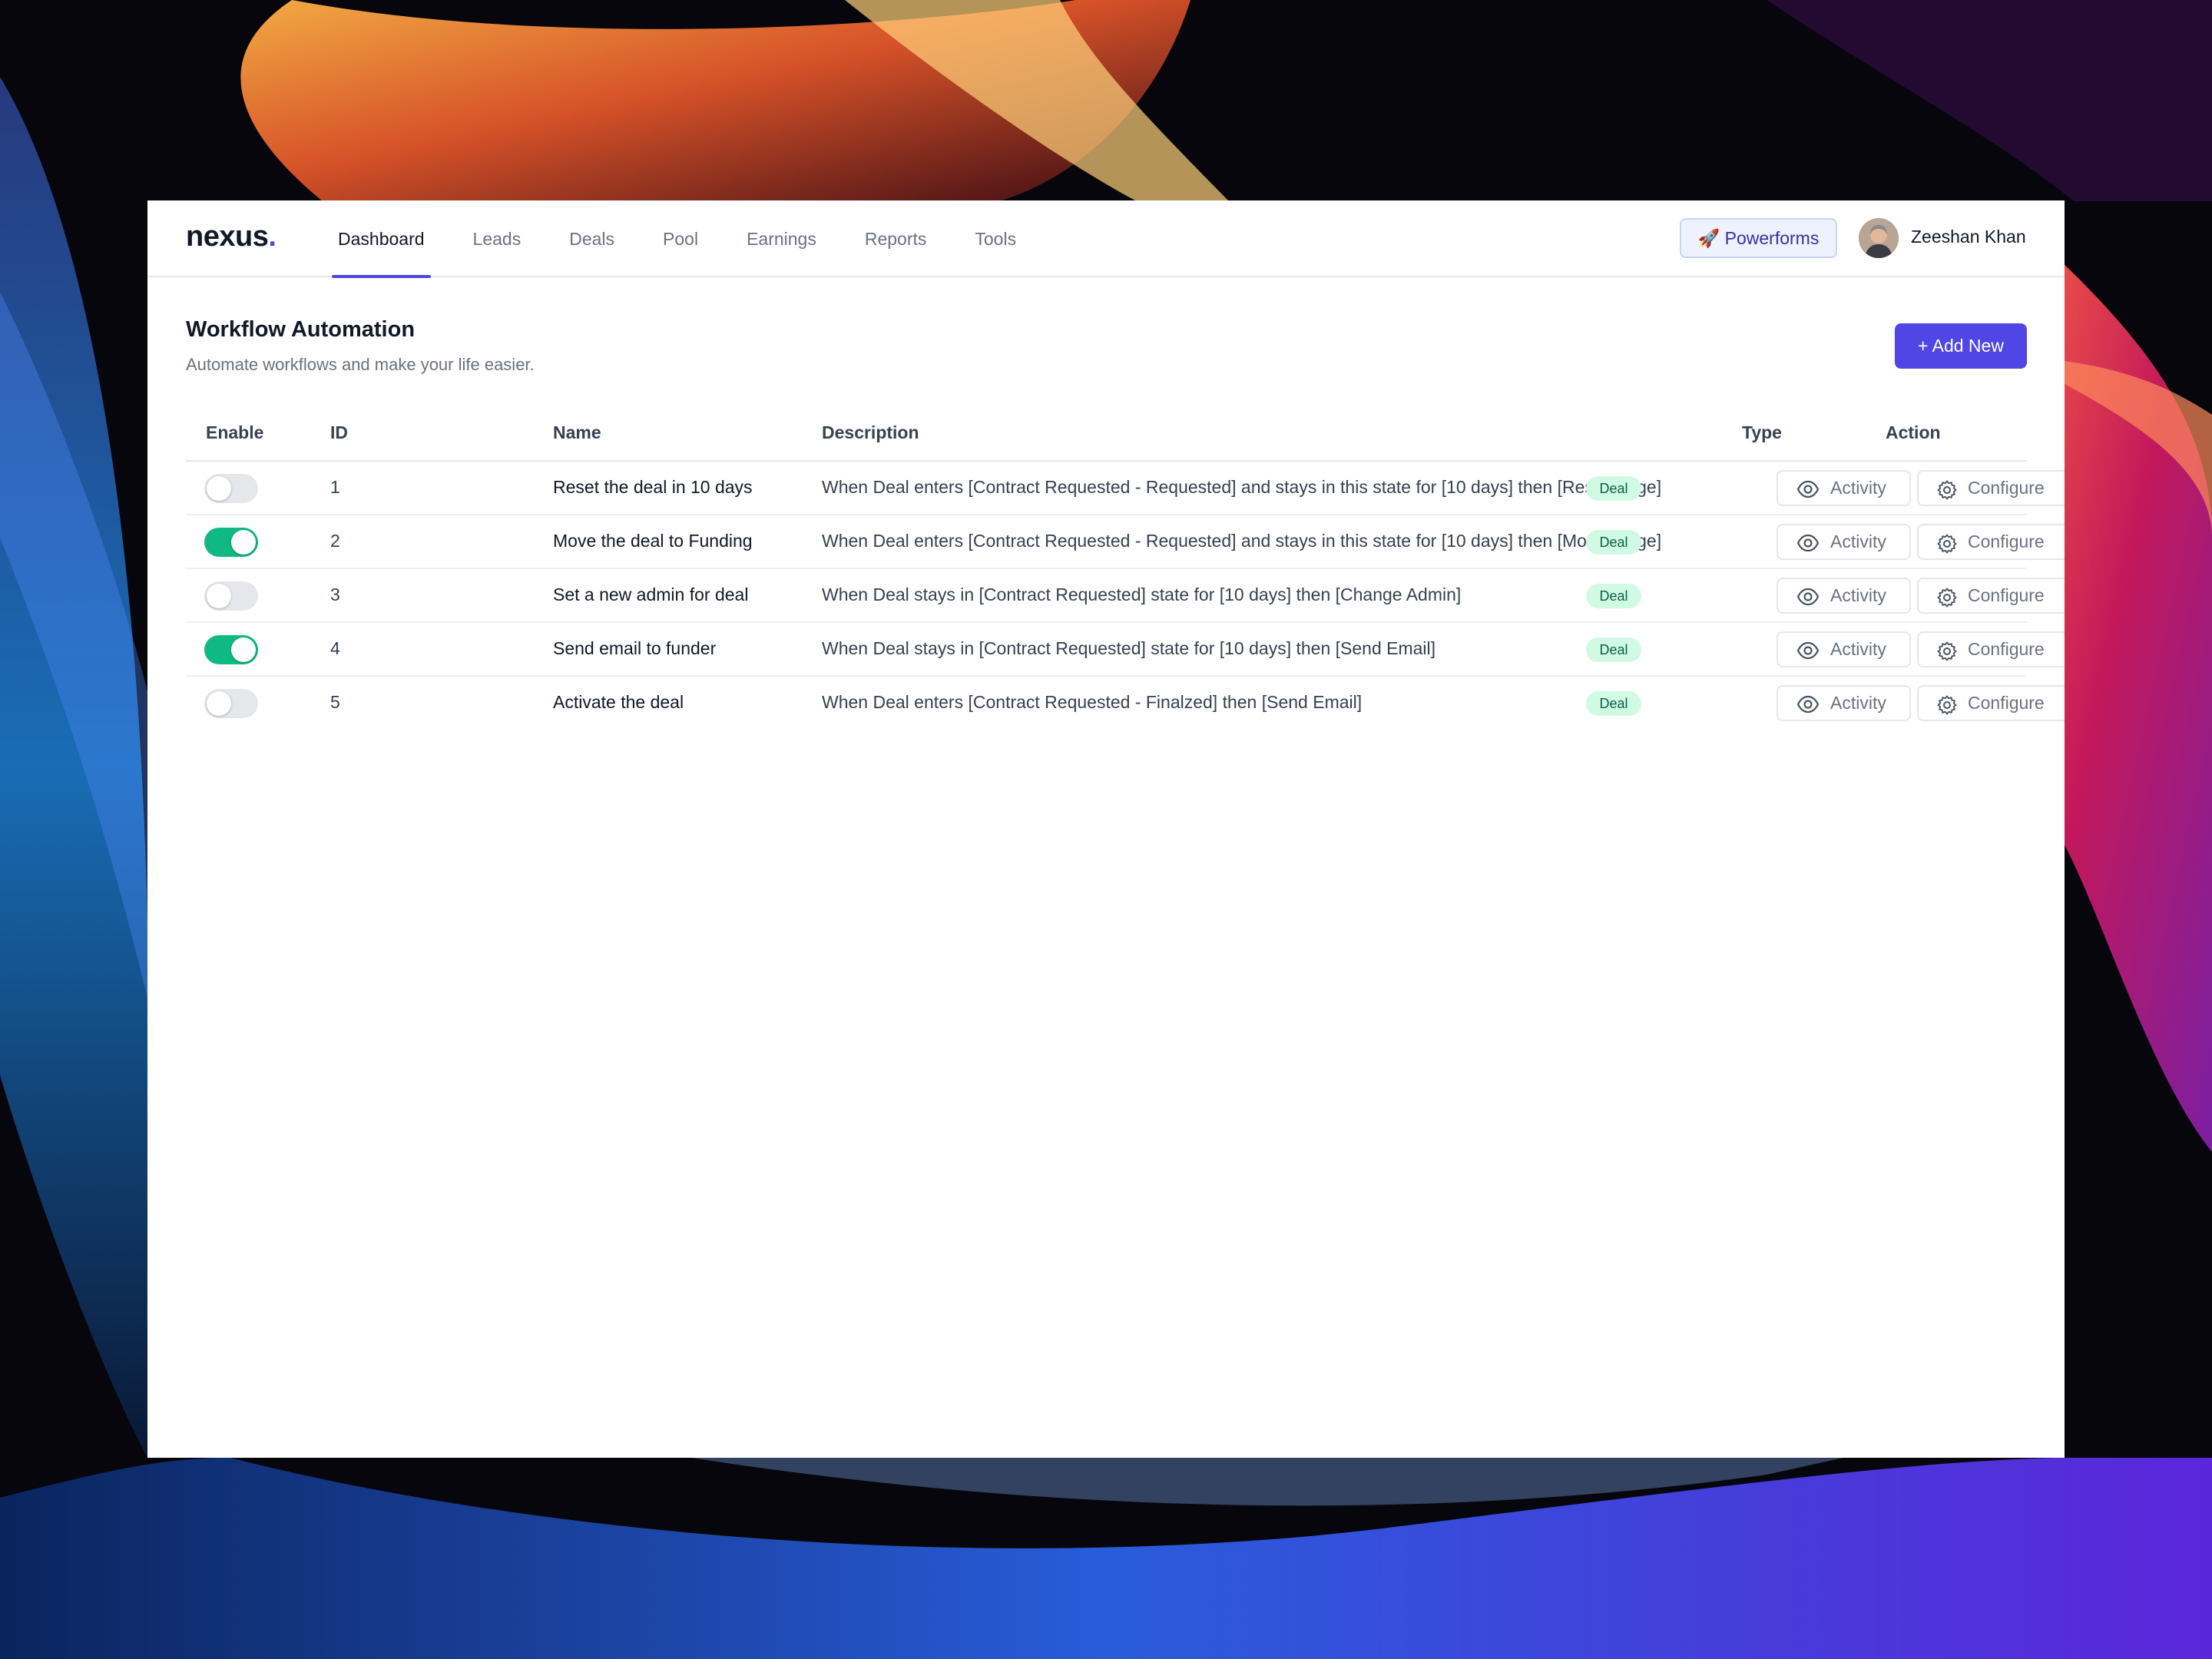 This screenshot has height=1659, width=2212. Describe the element at coordinates (1762, 432) in the screenshot. I see `column-type: Type` at that location.